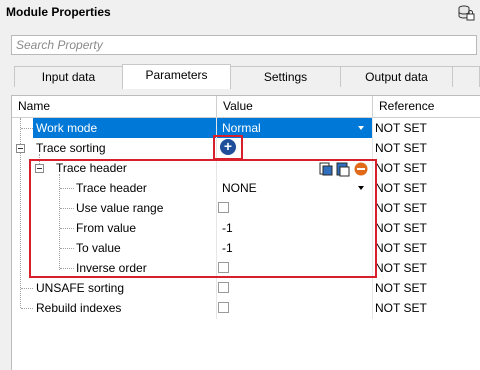 The image size is (480, 370). What do you see at coordinates (246, 228) in the screenshot?
I see `table-row: From value -1 NOT SET` at bounding box center [246, 228].